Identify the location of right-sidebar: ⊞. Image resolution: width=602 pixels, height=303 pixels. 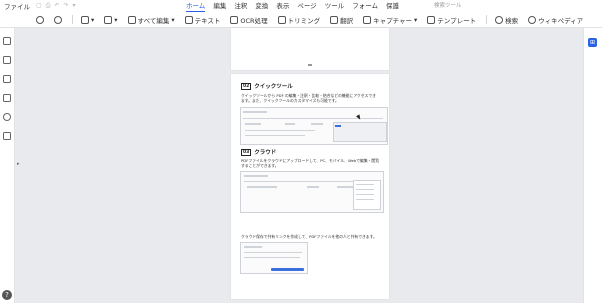
(592, 165).